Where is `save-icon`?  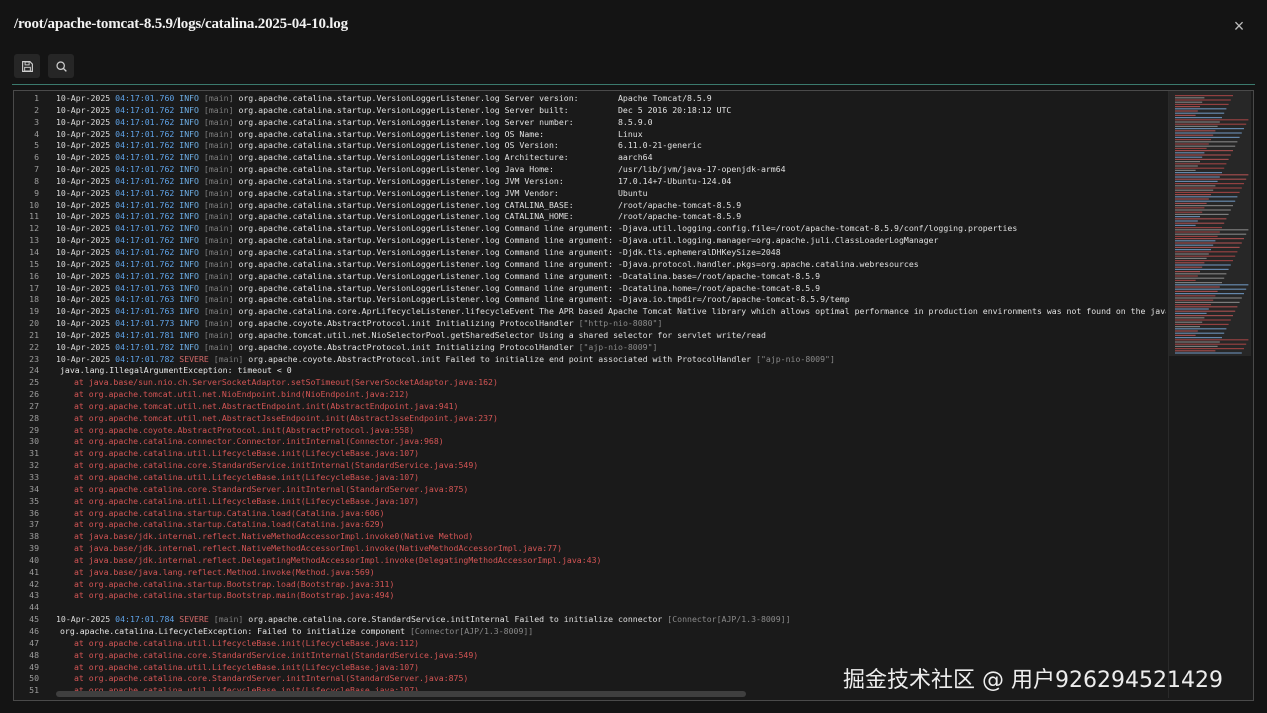 save-icon is located at coordinates (27, 66).